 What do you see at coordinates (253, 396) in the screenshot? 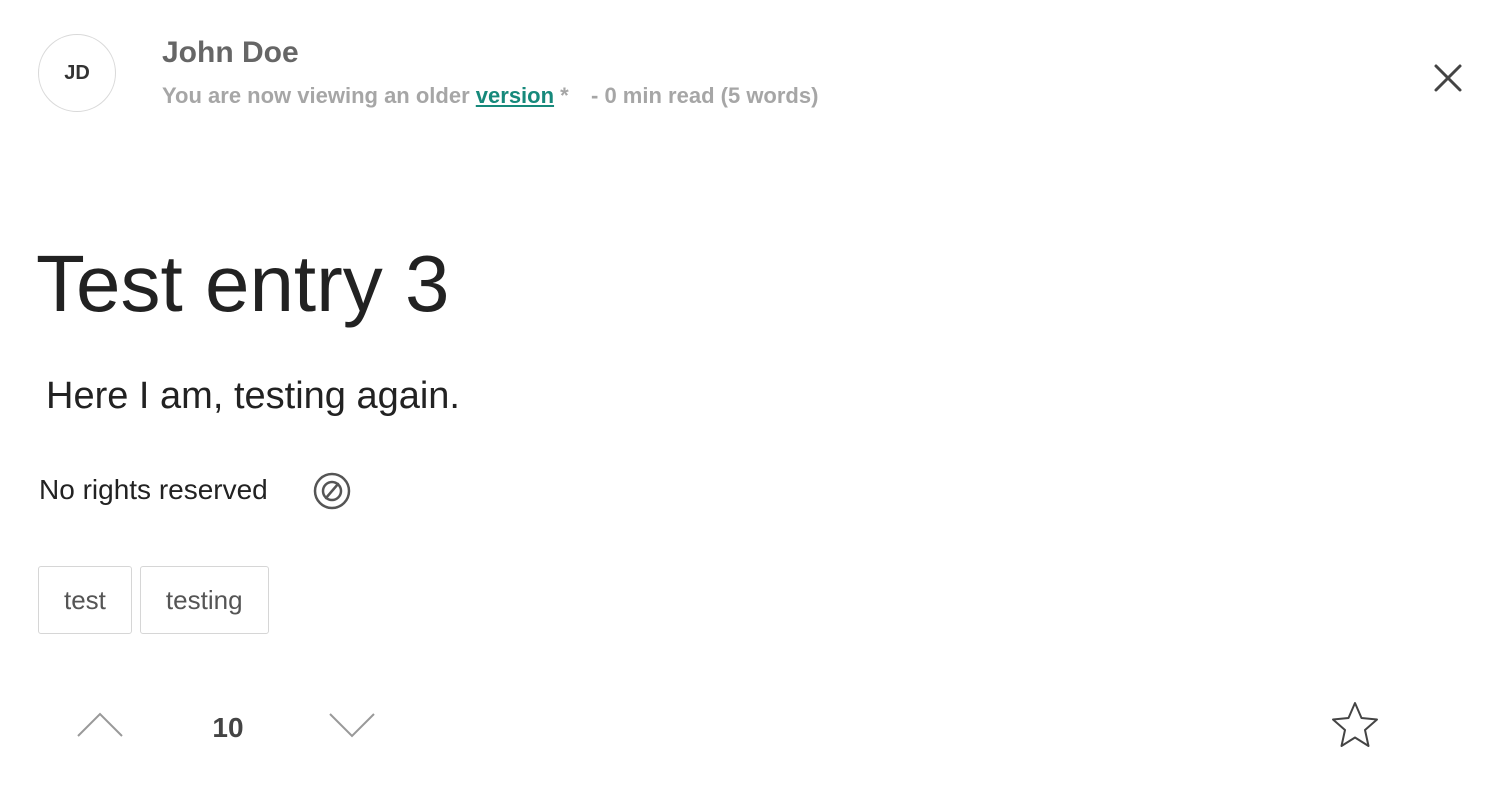
I see `entry-body: Here I am, testing again.` at bounding box center [253, 396].